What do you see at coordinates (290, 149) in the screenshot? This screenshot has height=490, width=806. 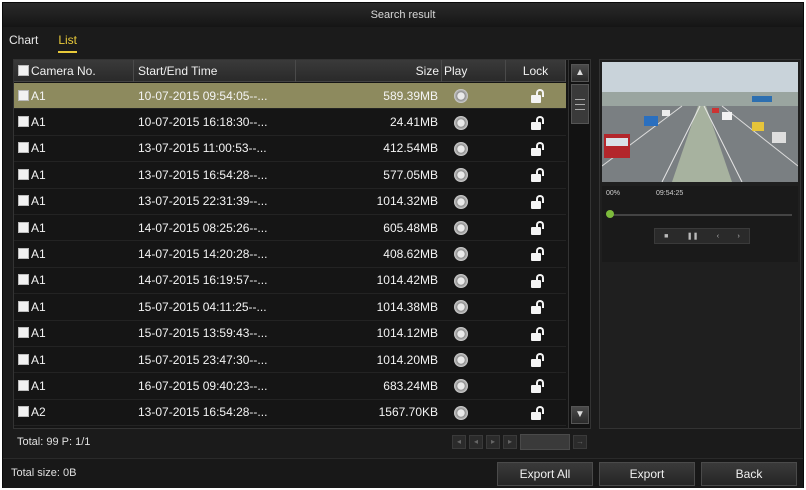 I see `table-row: A1 13-07-2015 11:00:53--... 412.54MB` at bounding box center [290, 149].